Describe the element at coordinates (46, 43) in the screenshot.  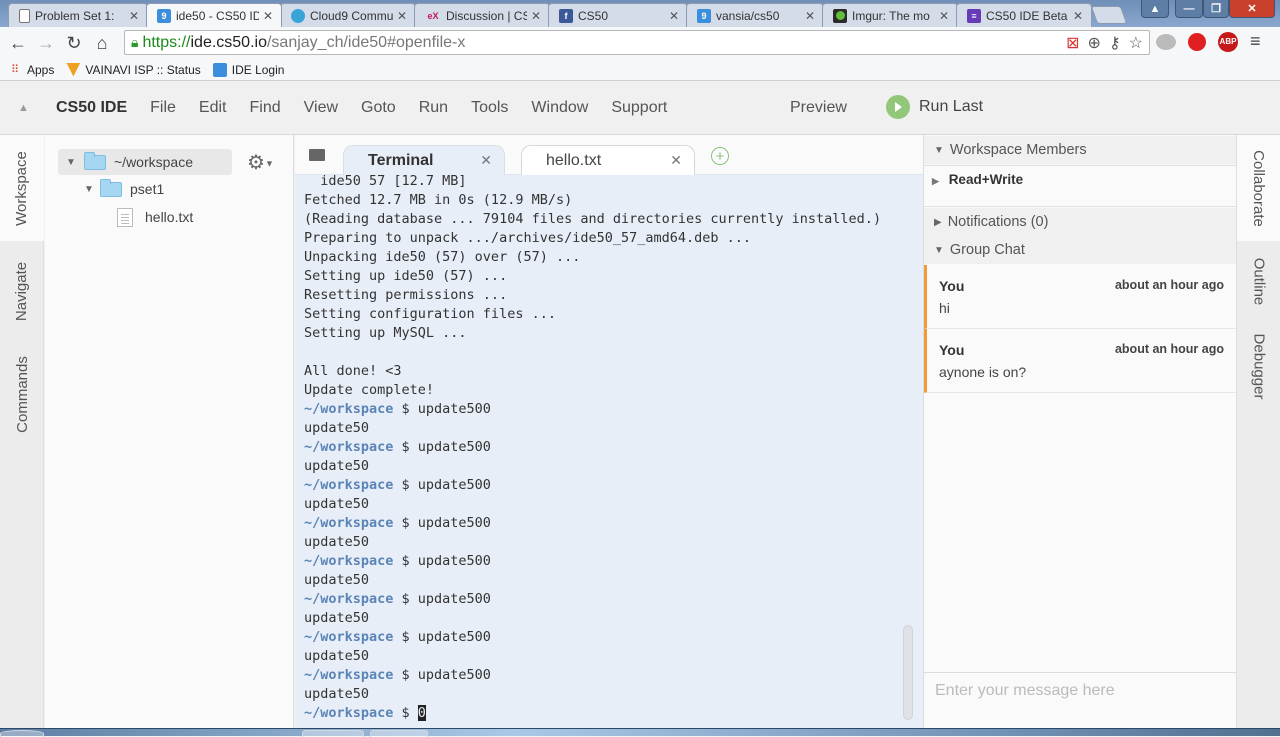
I see `forward-button: →` at that location.